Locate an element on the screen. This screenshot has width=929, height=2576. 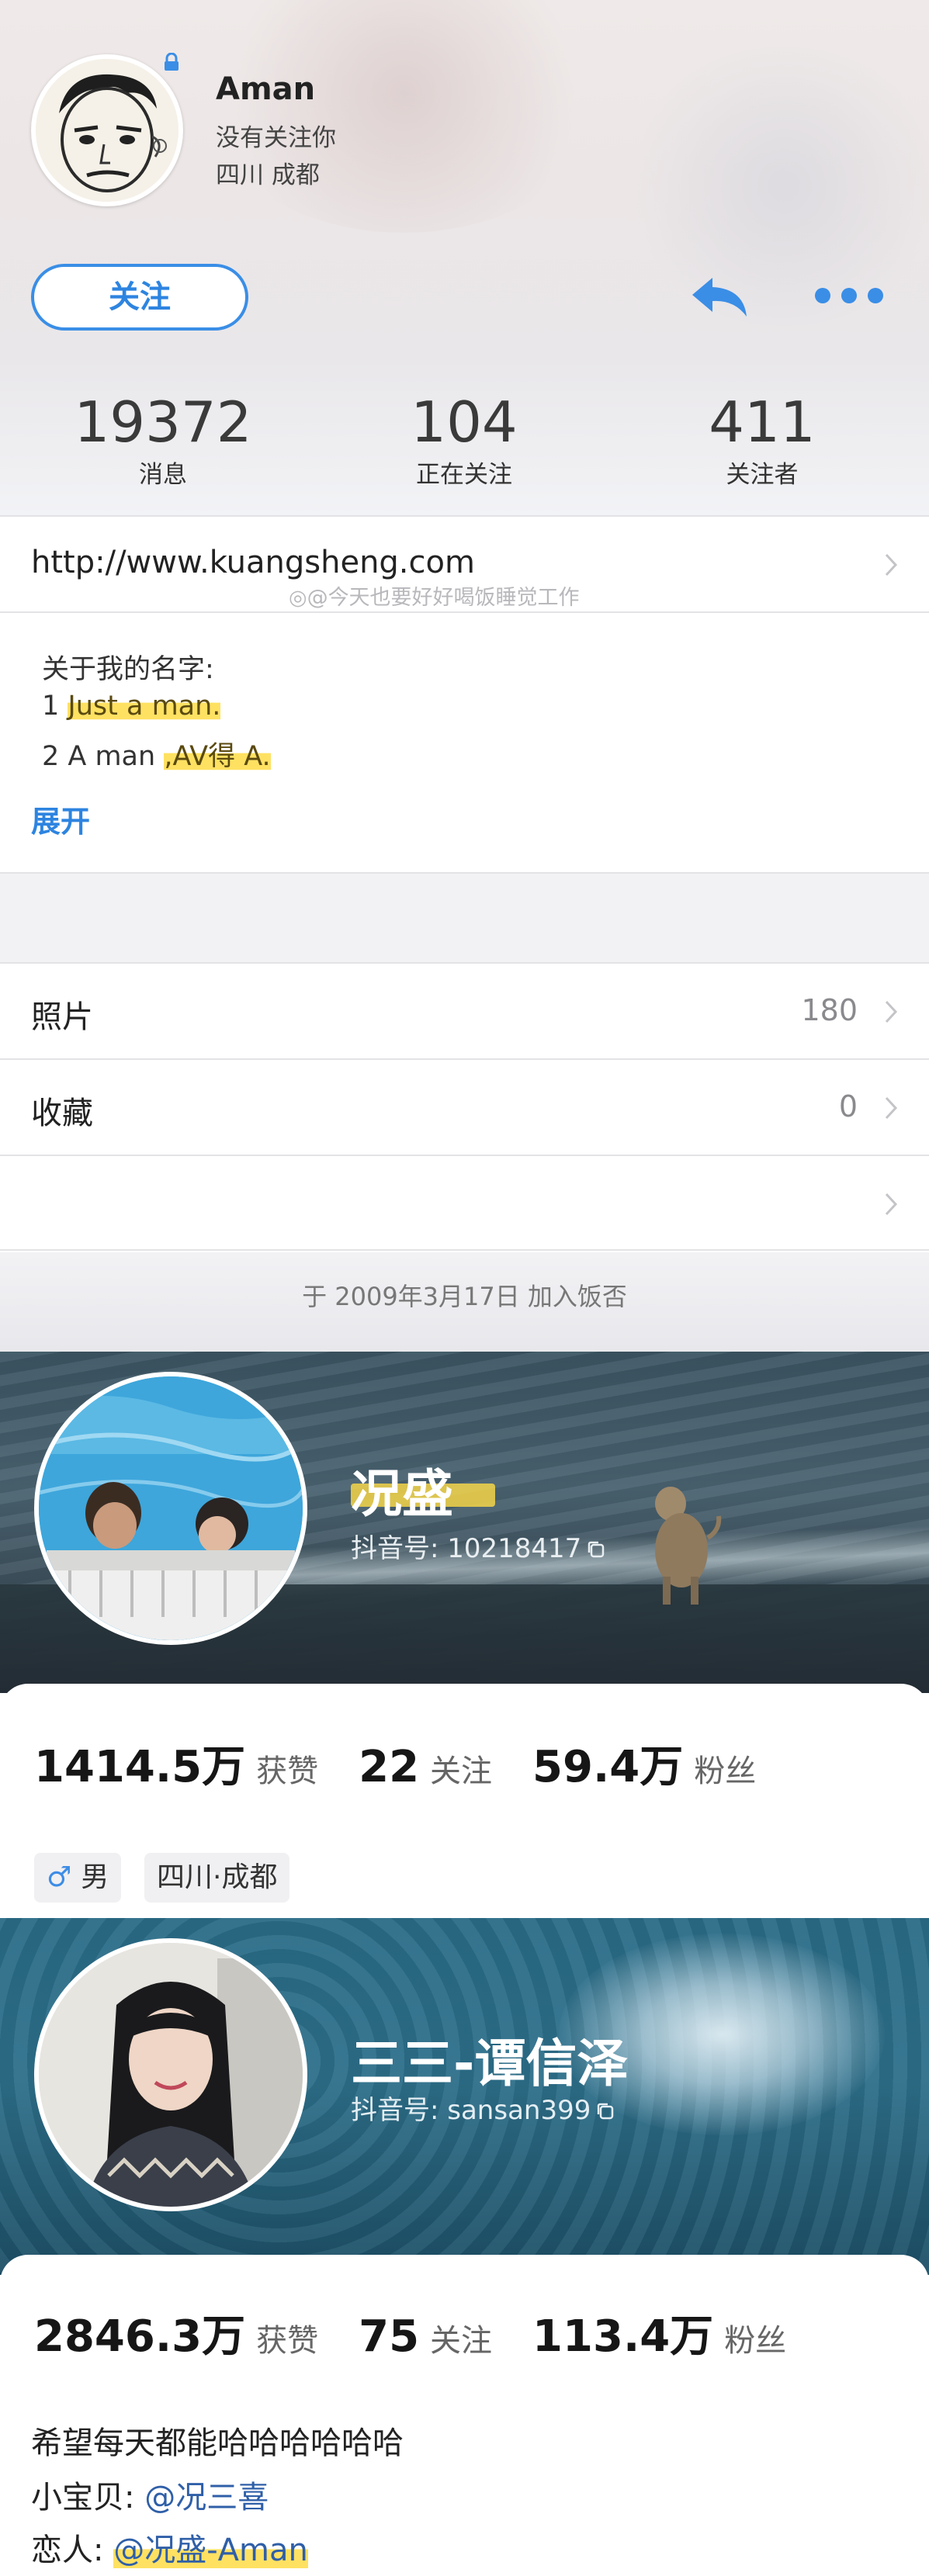
list-item-hidden is located at coordinates (464, 1203).